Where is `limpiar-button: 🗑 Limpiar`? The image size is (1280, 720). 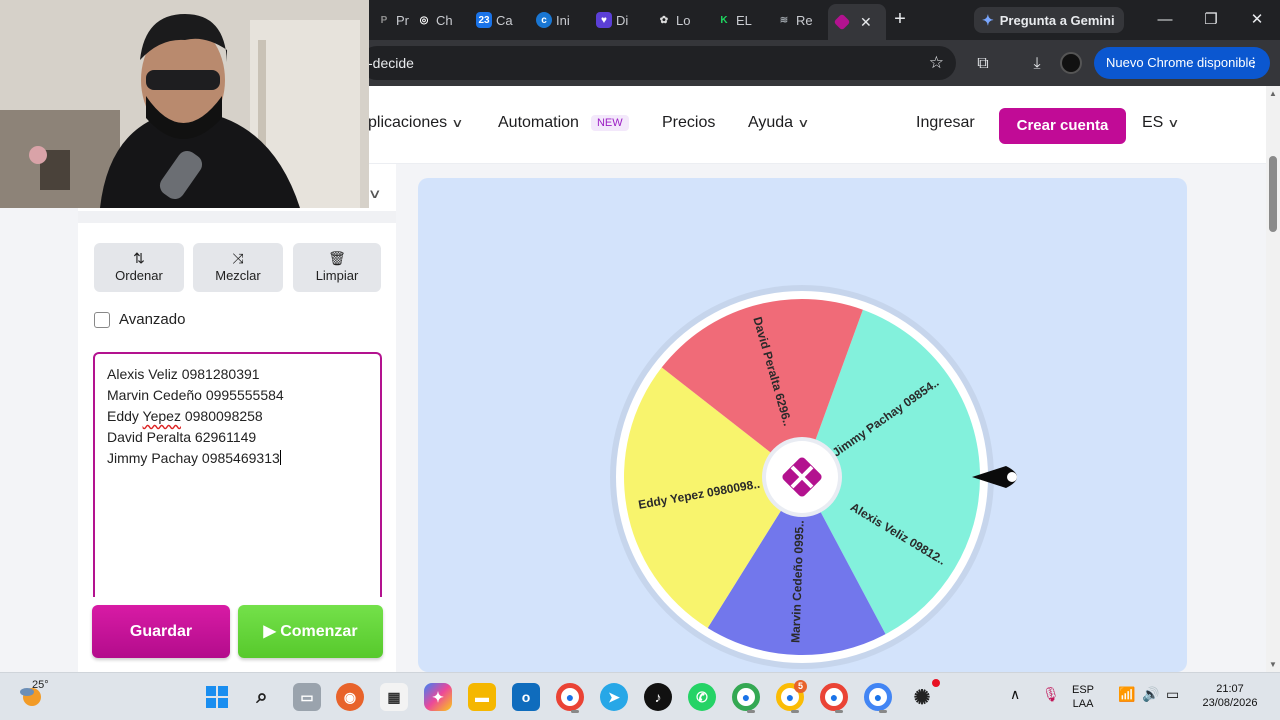
limpiar-button: 🗑 Limpiar is located at coordinates (337, 267).